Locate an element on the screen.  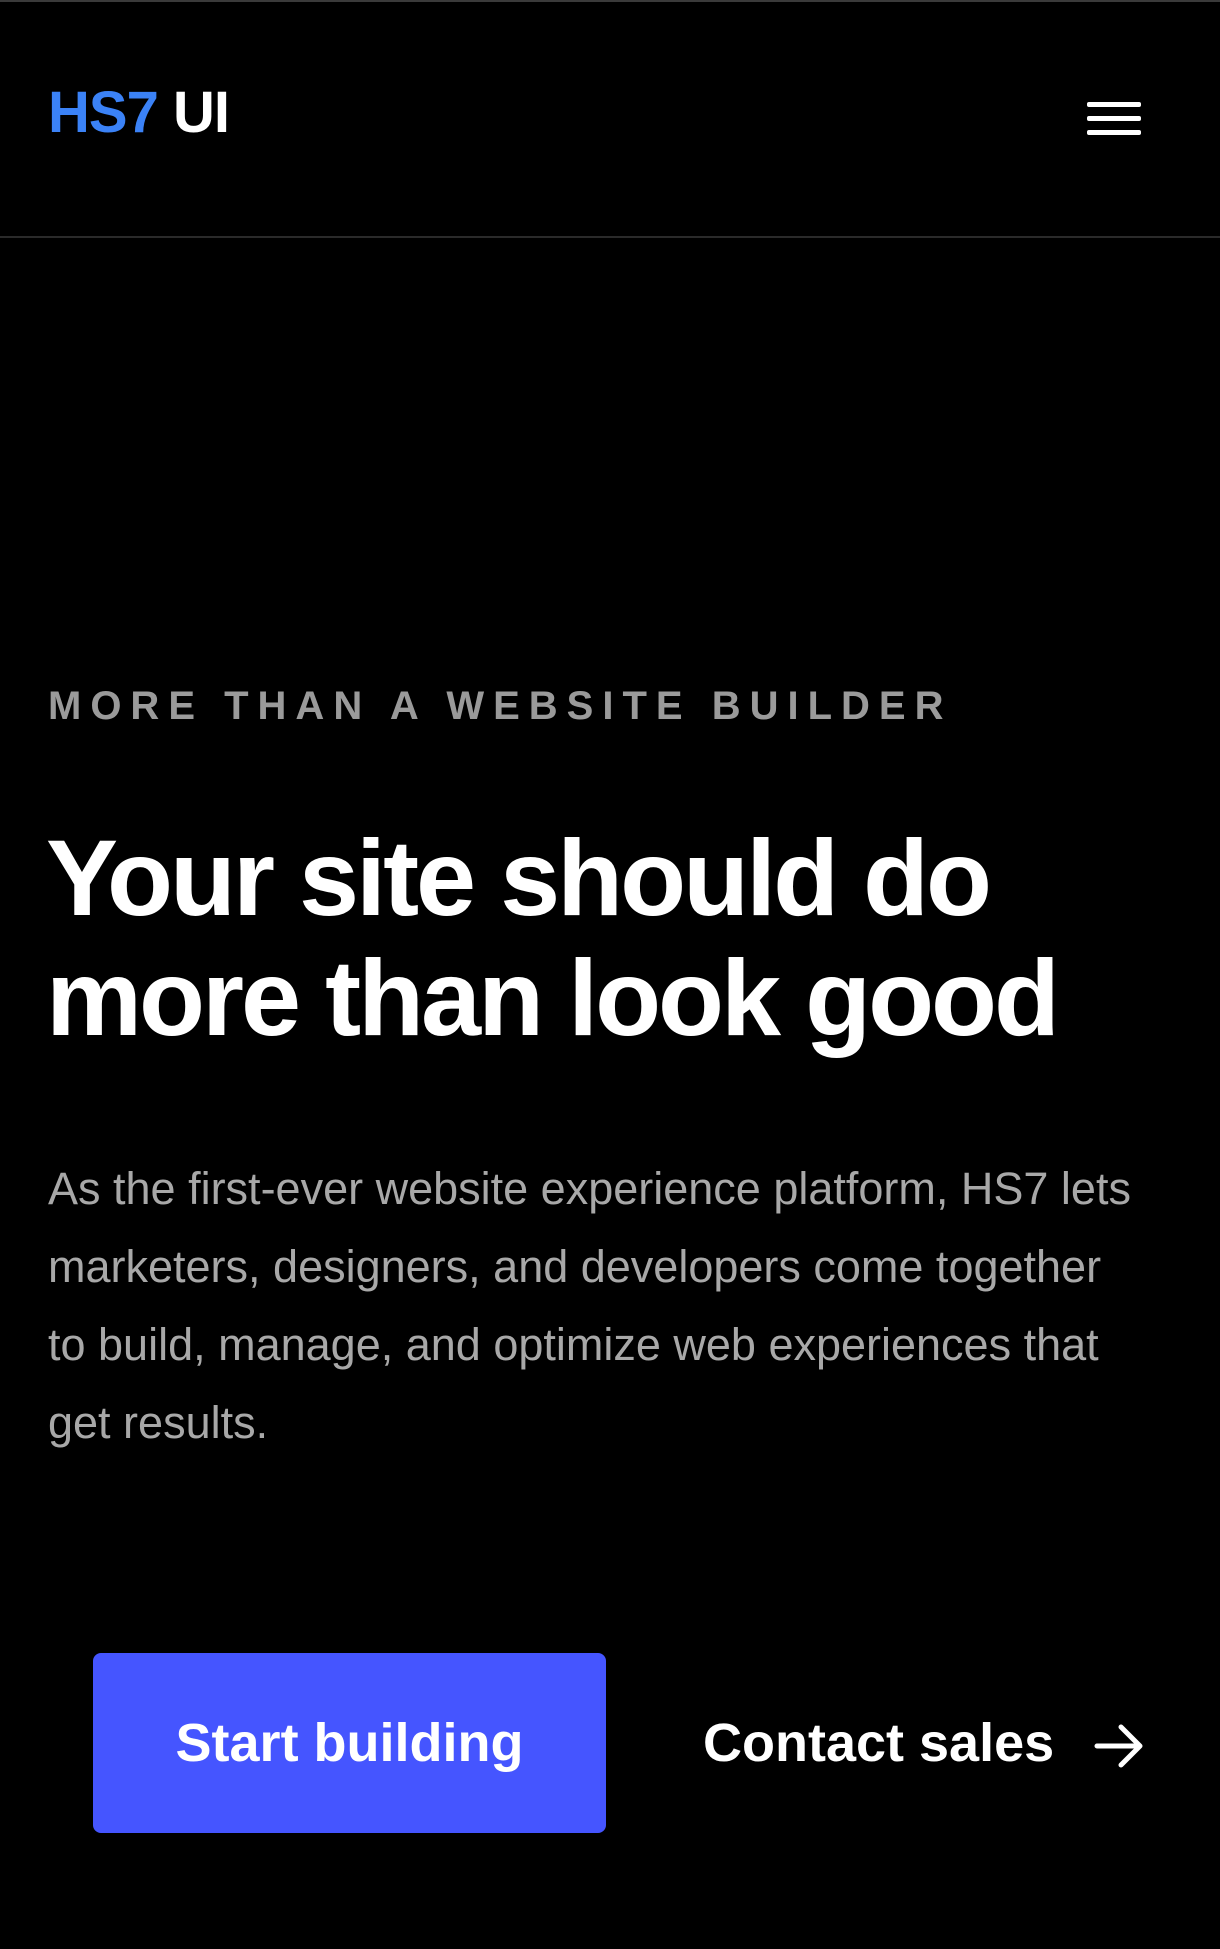
start-building-button: Start building is located at coordinates (349, 1743).